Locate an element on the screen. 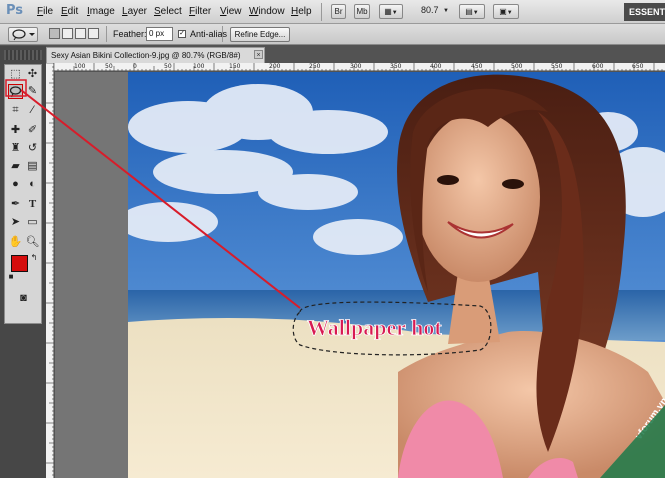  dodge-icon: ◐ is located at coordinates (32, 184).